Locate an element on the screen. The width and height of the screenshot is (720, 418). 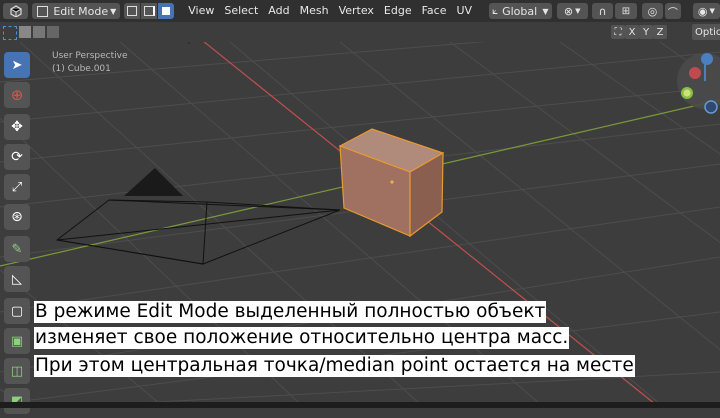
editor-type-button is located at coordinates (16, 11).